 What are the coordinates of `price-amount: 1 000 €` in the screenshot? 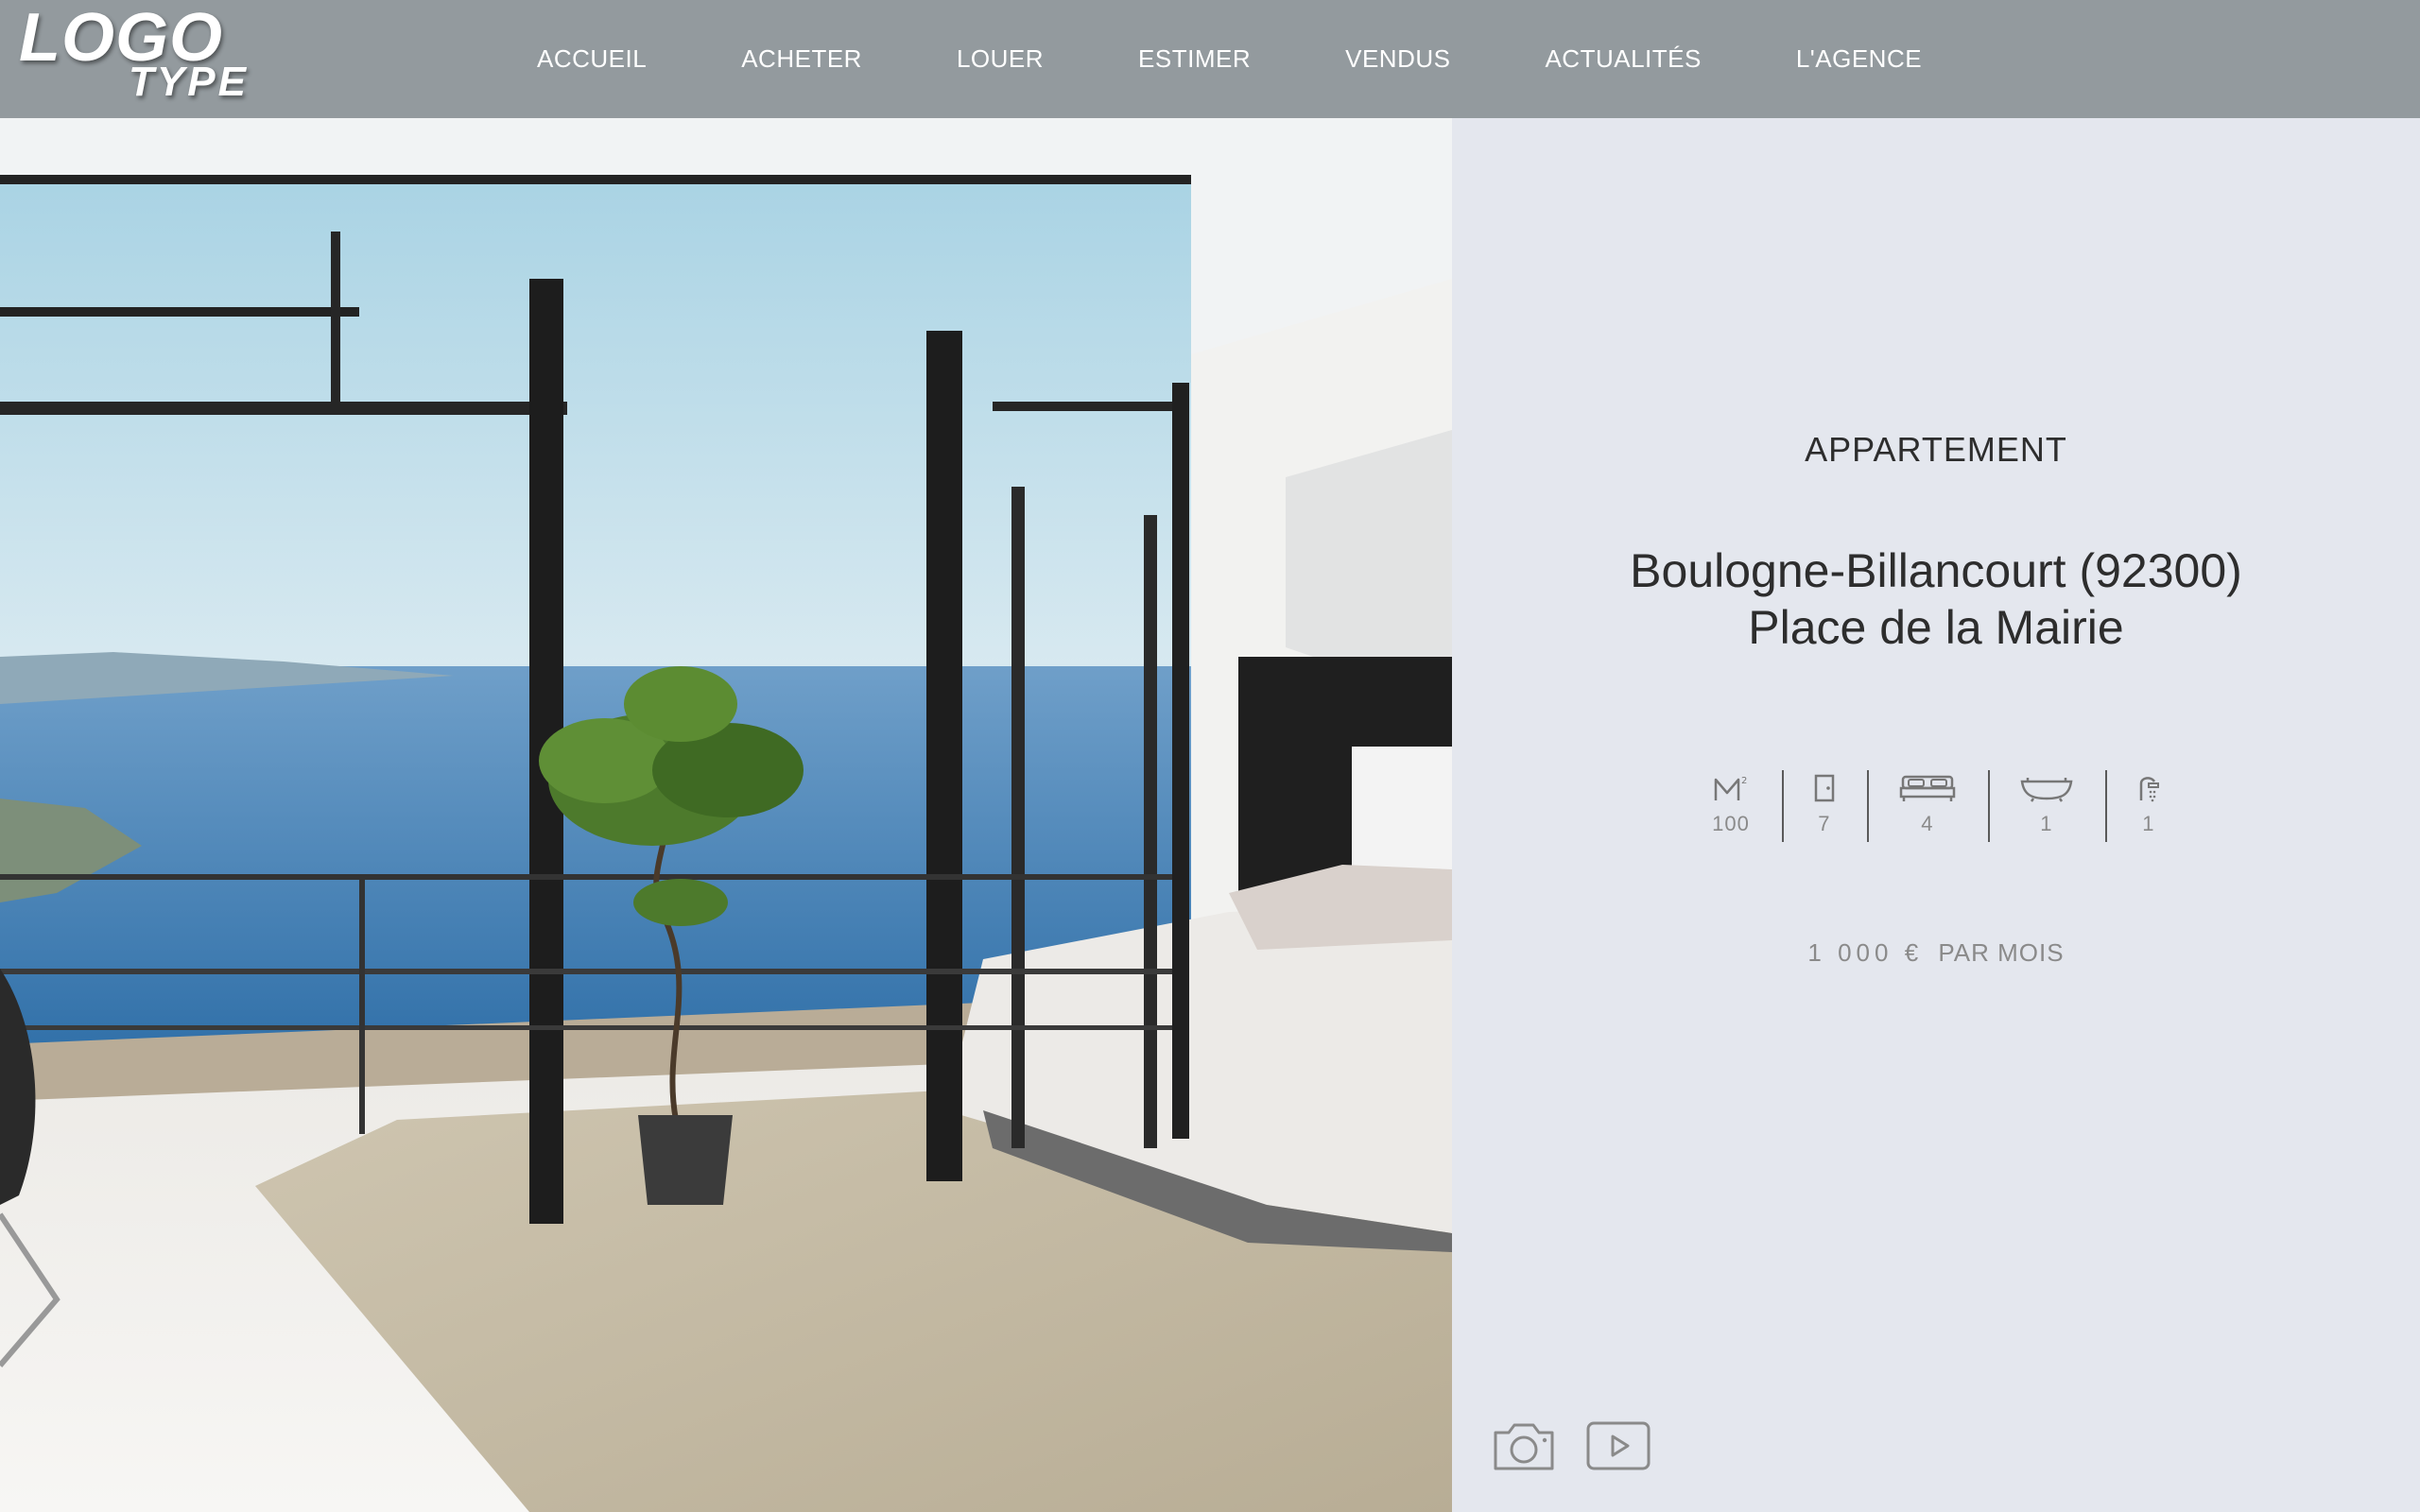 It's located at (1865, 952).